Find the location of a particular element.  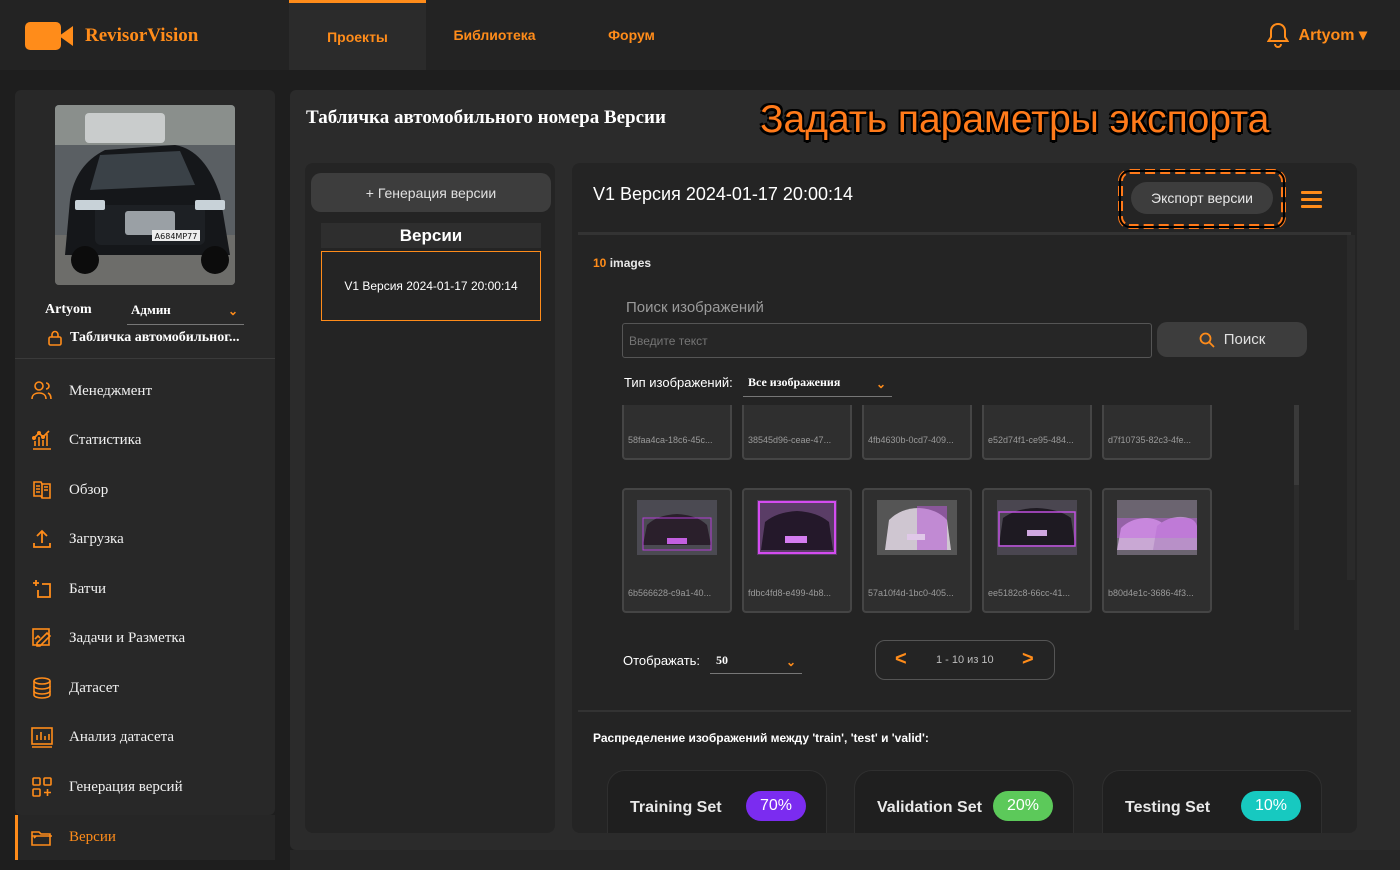

versions-header: Версии is located at coordinates (431, 235).